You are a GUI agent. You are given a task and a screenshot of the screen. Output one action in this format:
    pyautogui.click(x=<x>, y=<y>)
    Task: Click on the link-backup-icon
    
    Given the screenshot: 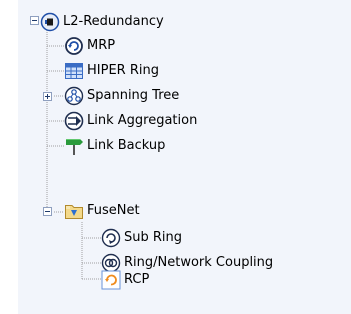 What is the action you would take?
    pyautogui.click(x=74, y=146)
    